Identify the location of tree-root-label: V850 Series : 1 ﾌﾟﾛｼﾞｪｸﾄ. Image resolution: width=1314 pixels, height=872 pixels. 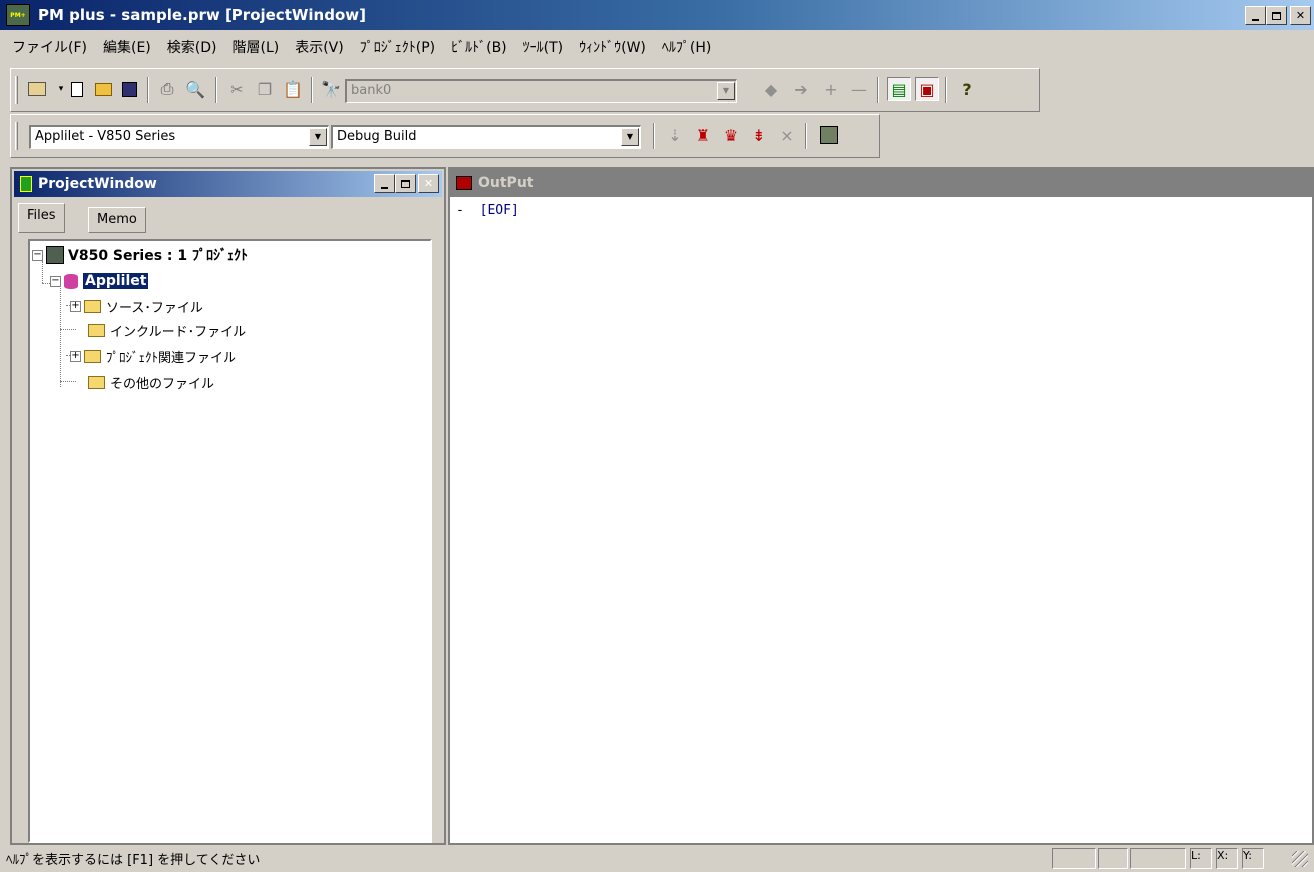
(158, 256).